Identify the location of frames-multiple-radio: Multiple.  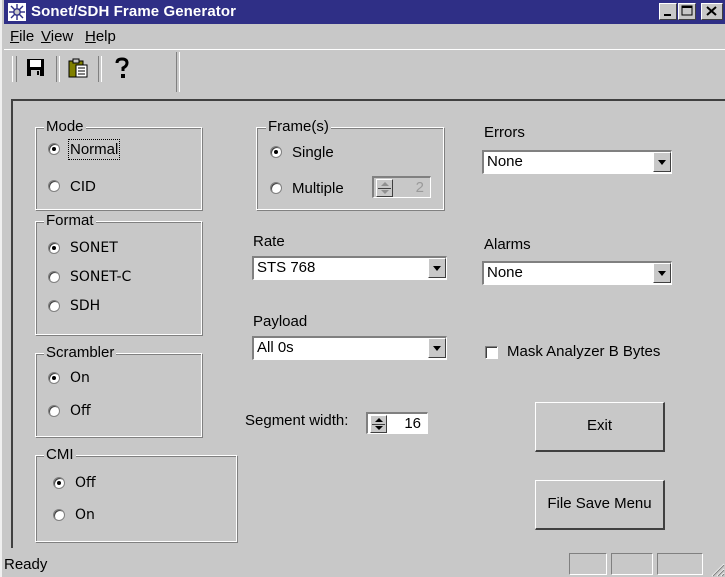
(307, 188).